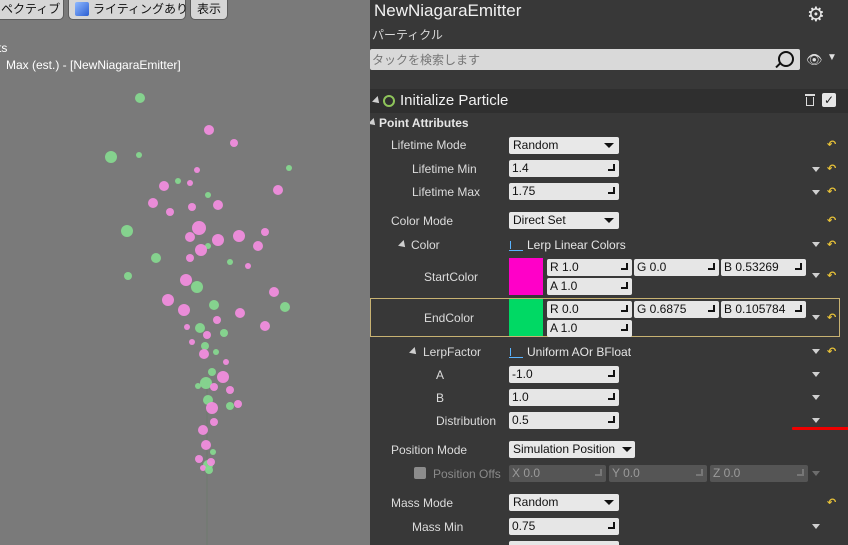  What do you see at coordinates (810, 100) in the screenshot?
I see `trash-icon` at bounding box center [810, 100].